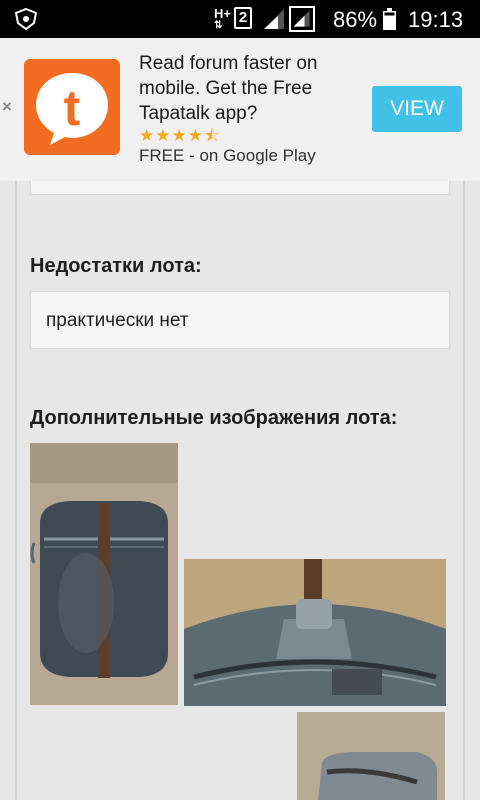  Describe the element at coordinates (240, 320) in the screenshot. I see `defects-value: практически нет` at that location.